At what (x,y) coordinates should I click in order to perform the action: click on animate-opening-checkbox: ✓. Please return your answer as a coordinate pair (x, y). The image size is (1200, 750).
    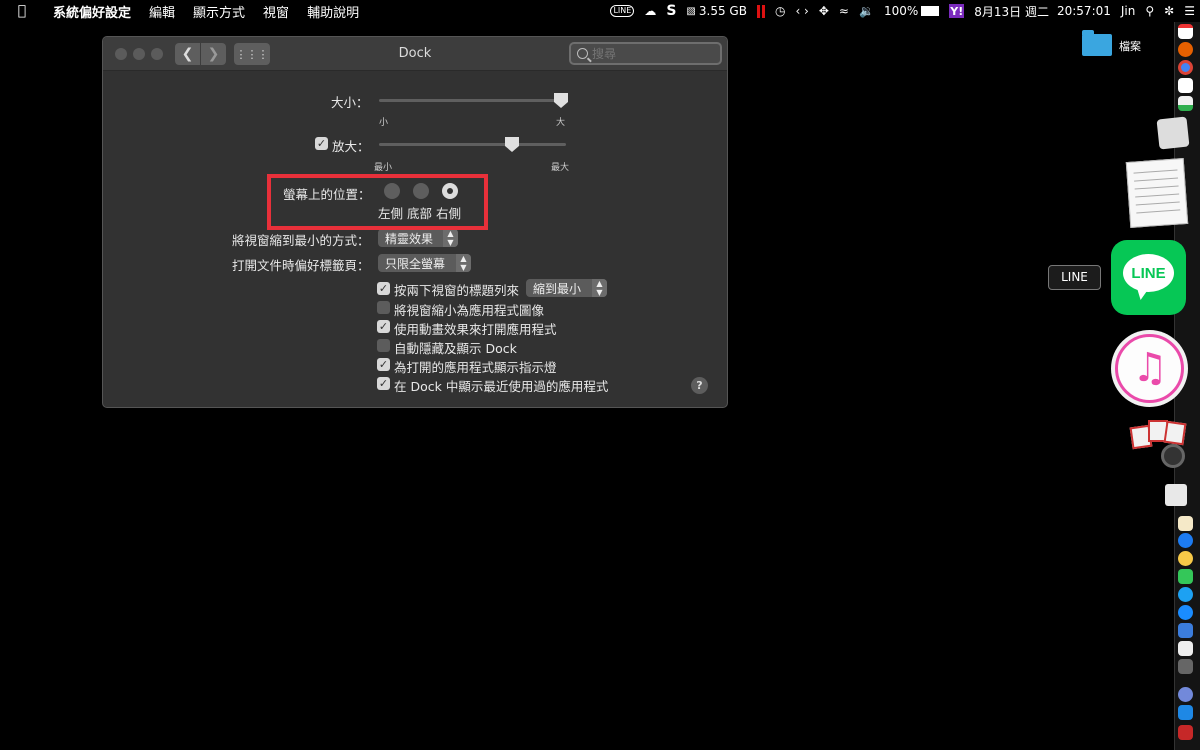
    Looking at the image, I should click on (383, 326).